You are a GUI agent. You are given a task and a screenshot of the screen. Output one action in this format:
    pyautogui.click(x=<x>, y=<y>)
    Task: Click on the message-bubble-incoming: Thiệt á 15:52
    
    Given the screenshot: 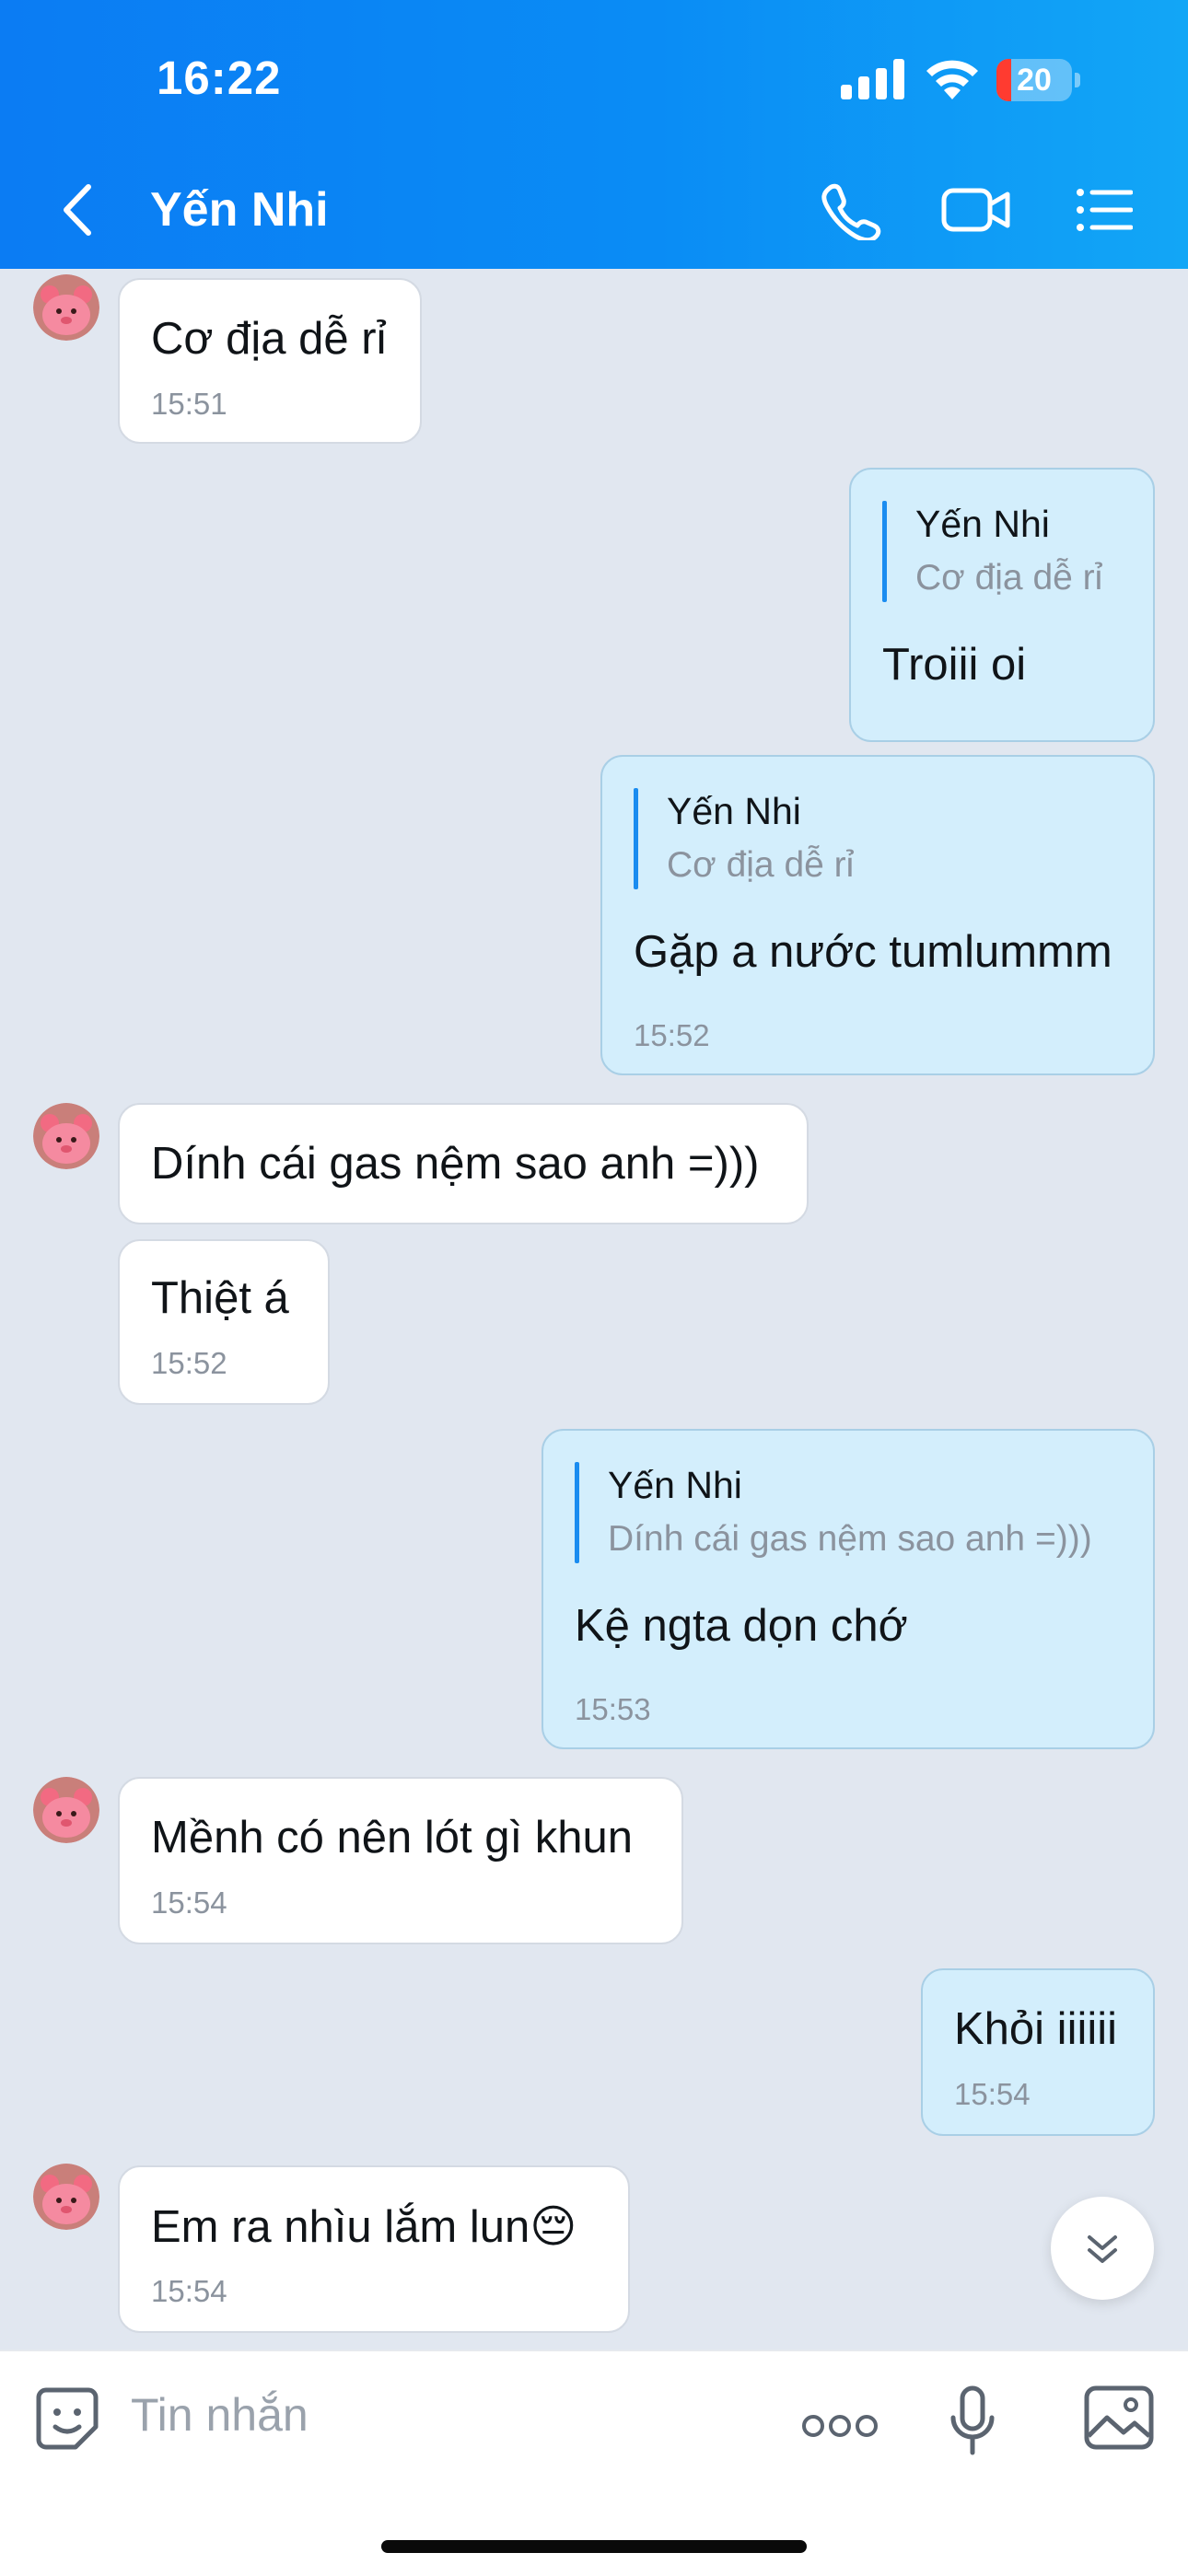 What is the action you would take?
    pyautogui.click(x=224, y=1322)
    